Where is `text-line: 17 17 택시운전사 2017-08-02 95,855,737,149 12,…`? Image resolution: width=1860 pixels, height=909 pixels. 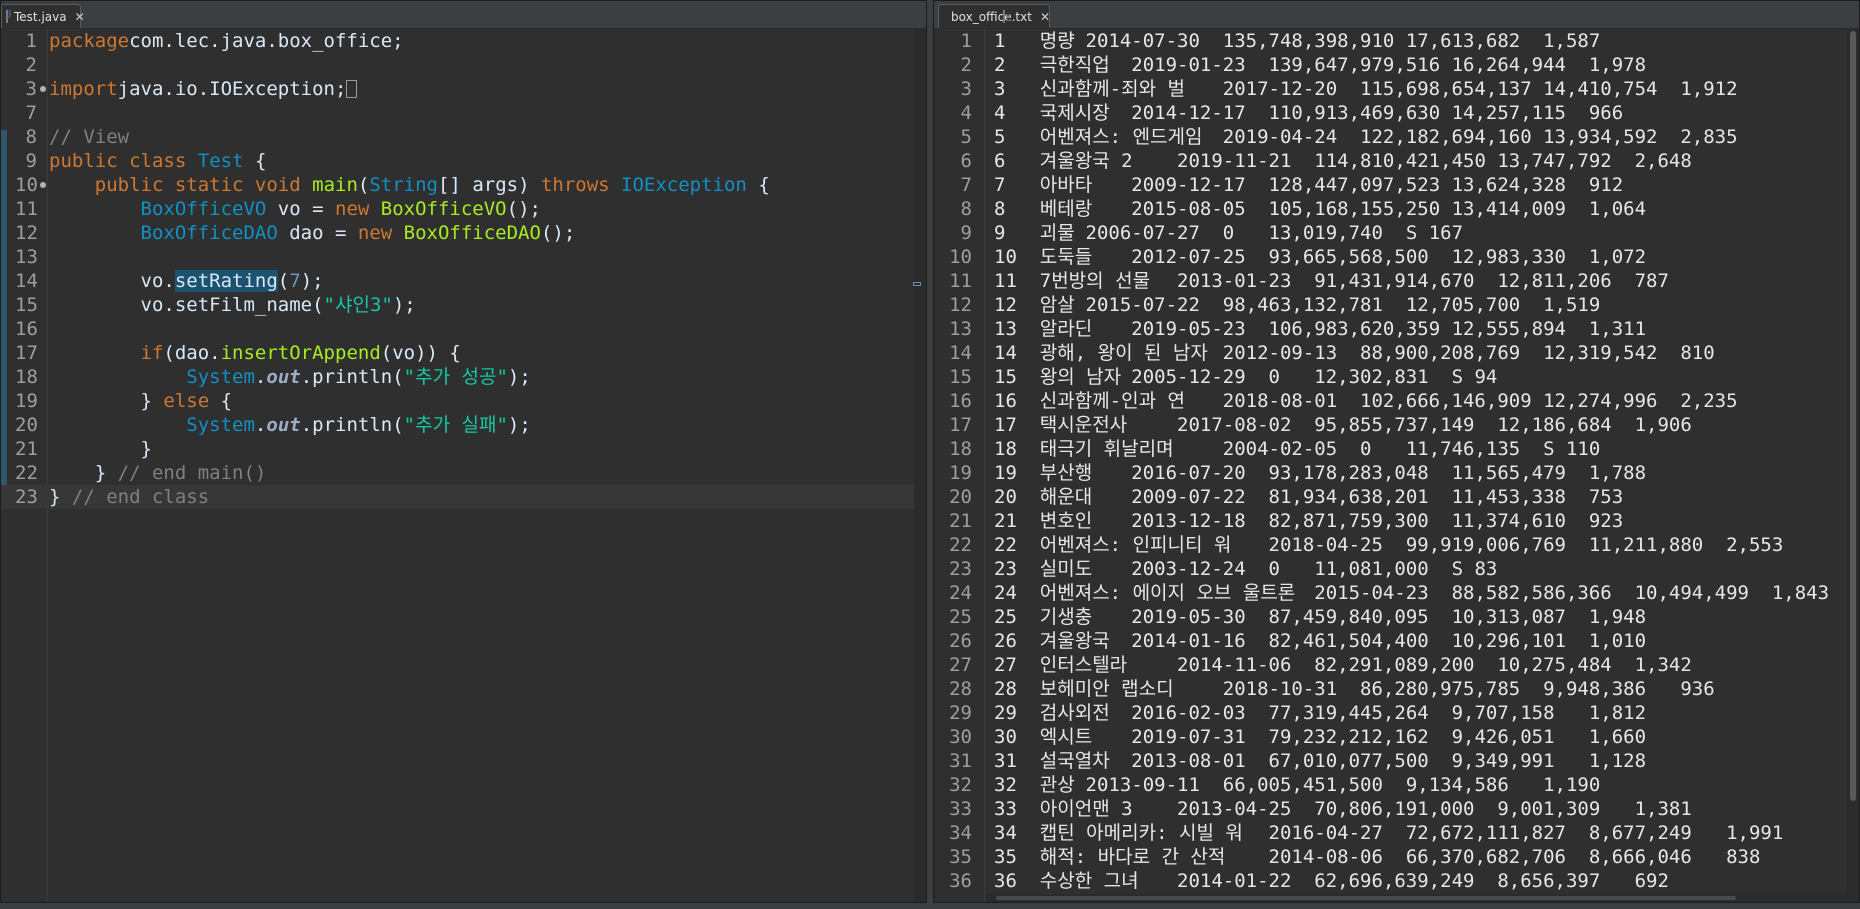 text-line: 17 17 택시운전사 2017-08-02 95,855,737,149 12,… is located at coordinates (1390, 425).